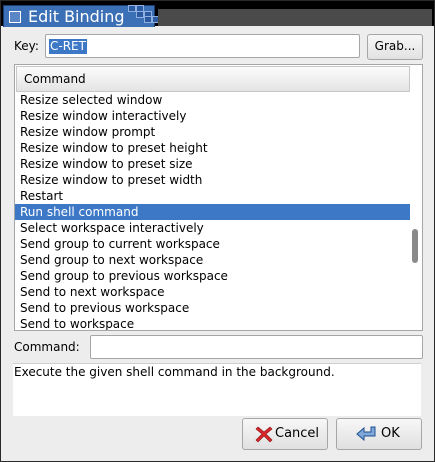 The width and height of the screenshot is (435, 462). What do you see at coordinates (212, 228) in the screenshot?
I see `command-list-item: Select workspace interactively` at bounding box center [212, 228].